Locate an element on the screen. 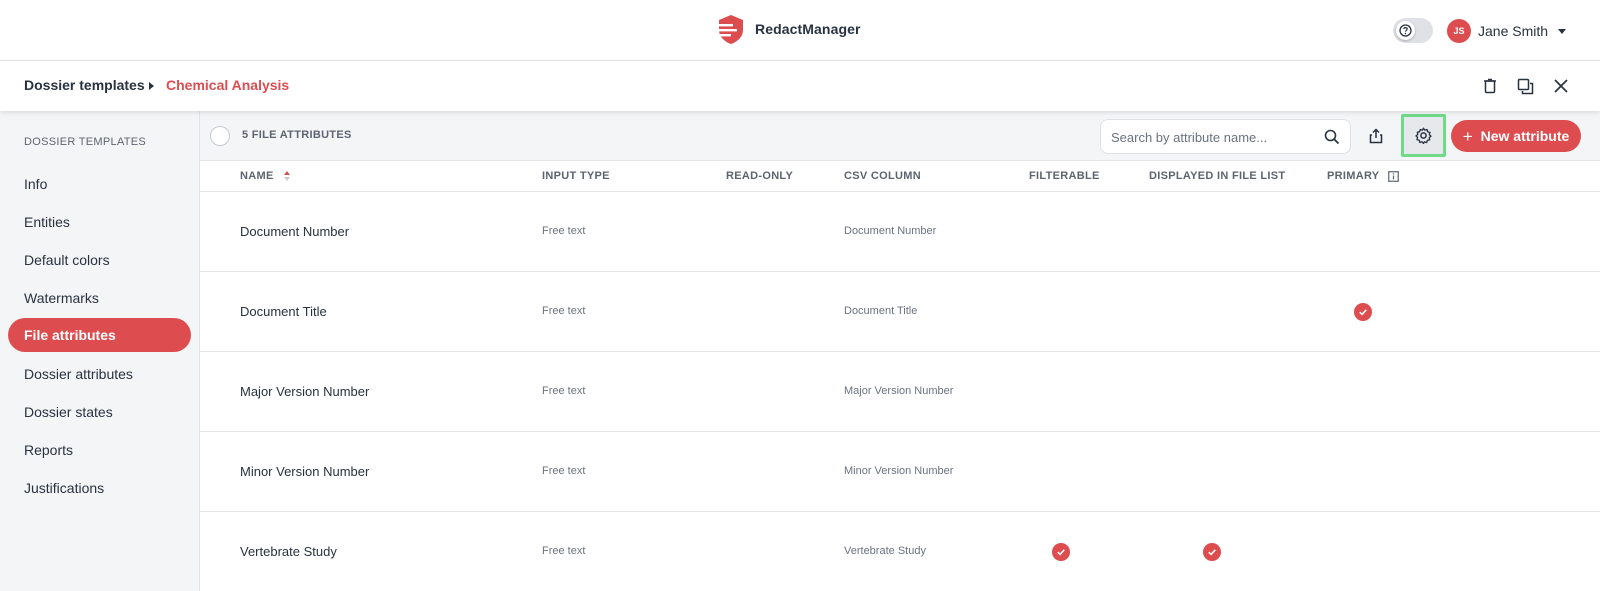 This screenshot has height=591, width=1600. help-icon is located at coordinates (1405, 30).